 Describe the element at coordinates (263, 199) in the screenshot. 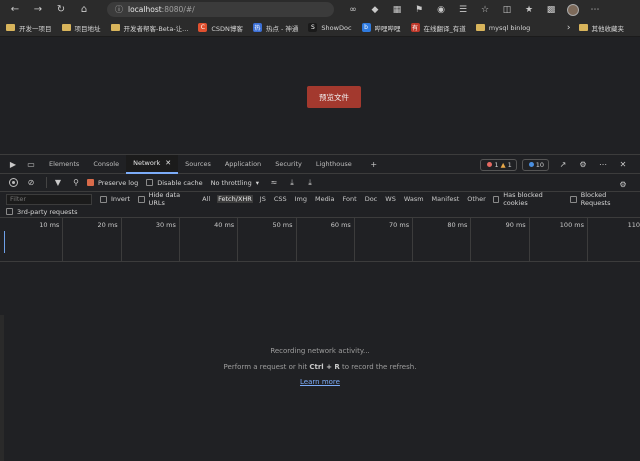

I see `filter-type-js: JS` at that location.